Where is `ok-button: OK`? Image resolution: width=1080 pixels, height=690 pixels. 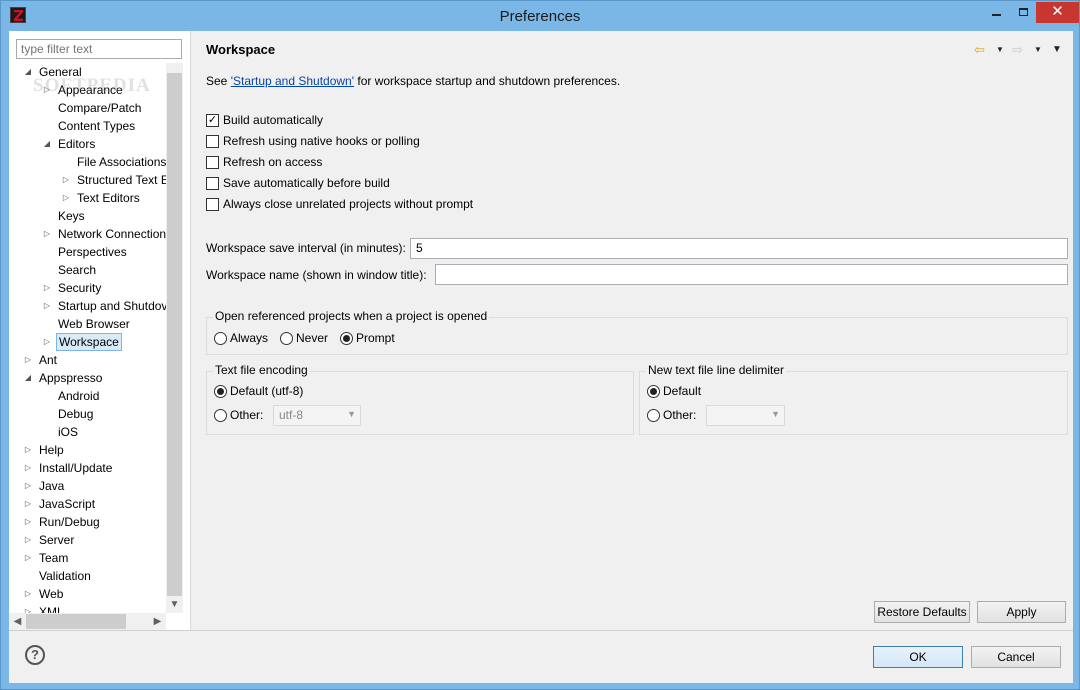 ok-button: OK is located at coordinates (918, 657).